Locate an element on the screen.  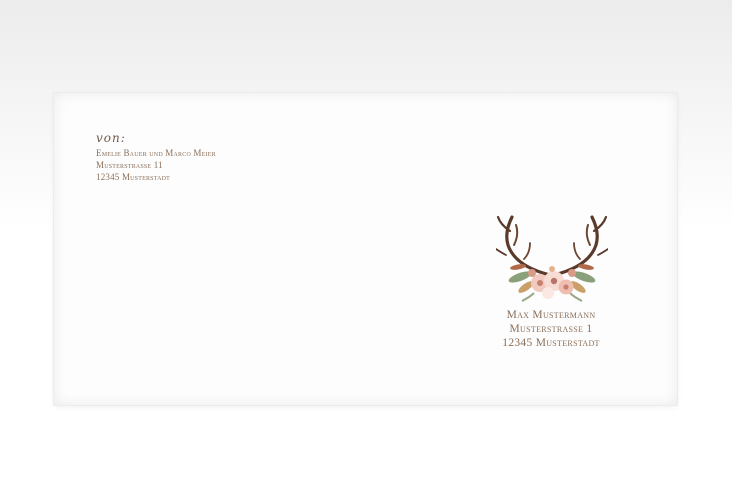
antler-floral-icon is located at coordinates (552, 258).